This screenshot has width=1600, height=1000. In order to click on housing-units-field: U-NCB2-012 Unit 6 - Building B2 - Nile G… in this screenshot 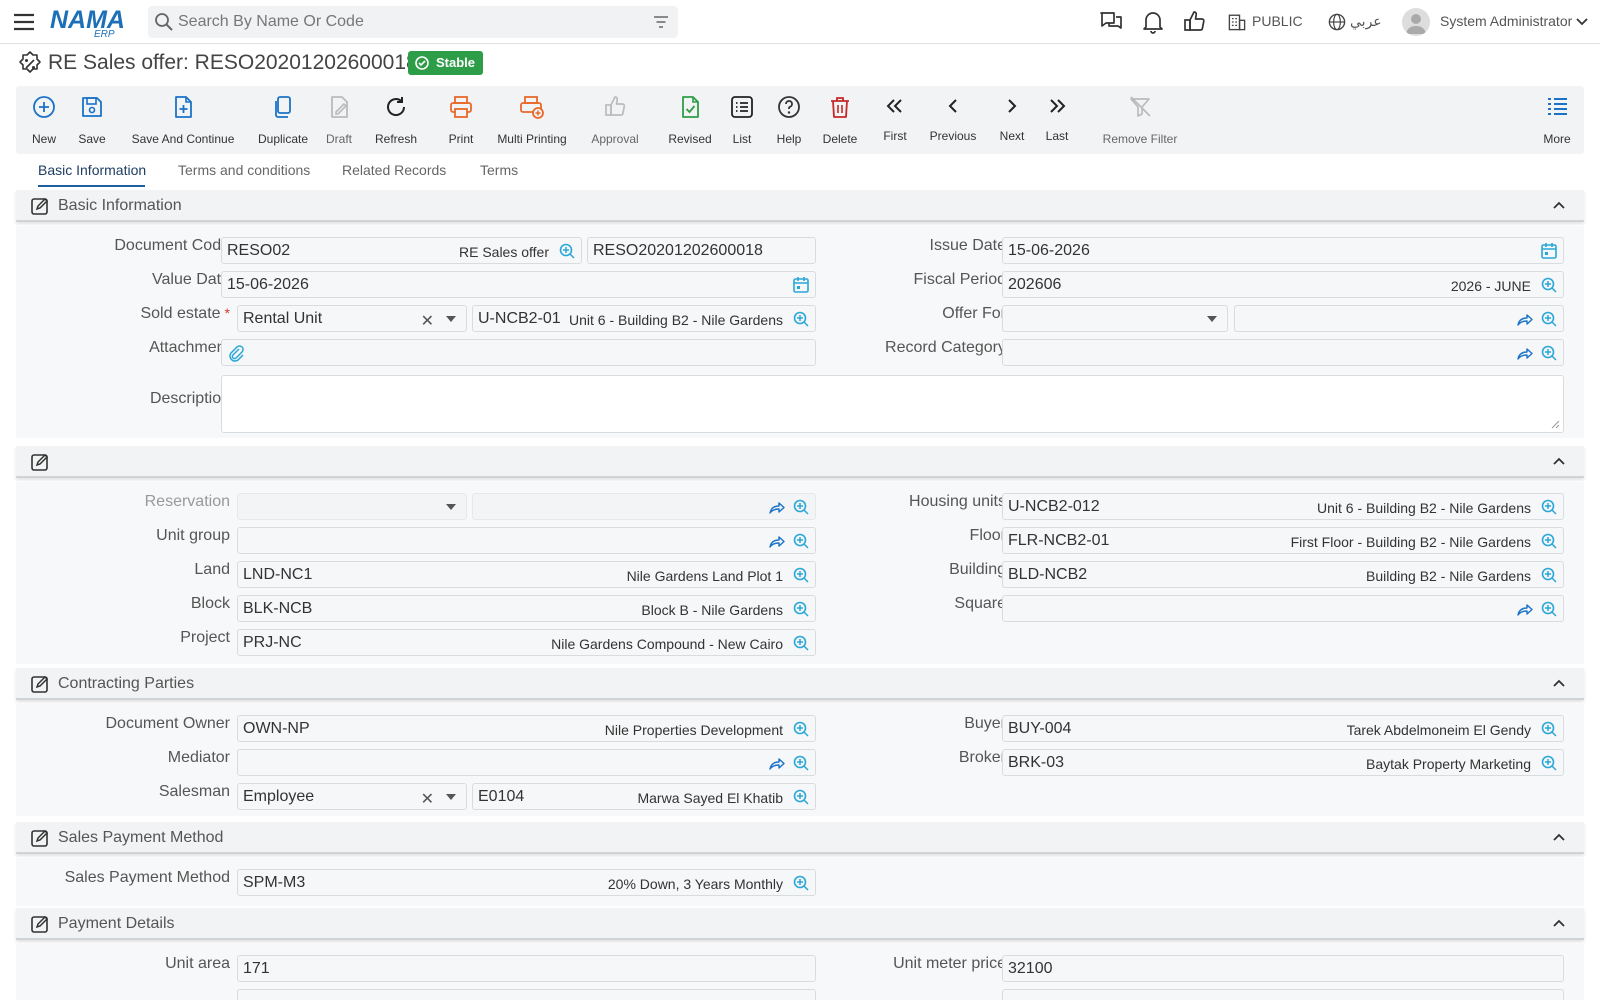, I will do `click(1283, 506)`.